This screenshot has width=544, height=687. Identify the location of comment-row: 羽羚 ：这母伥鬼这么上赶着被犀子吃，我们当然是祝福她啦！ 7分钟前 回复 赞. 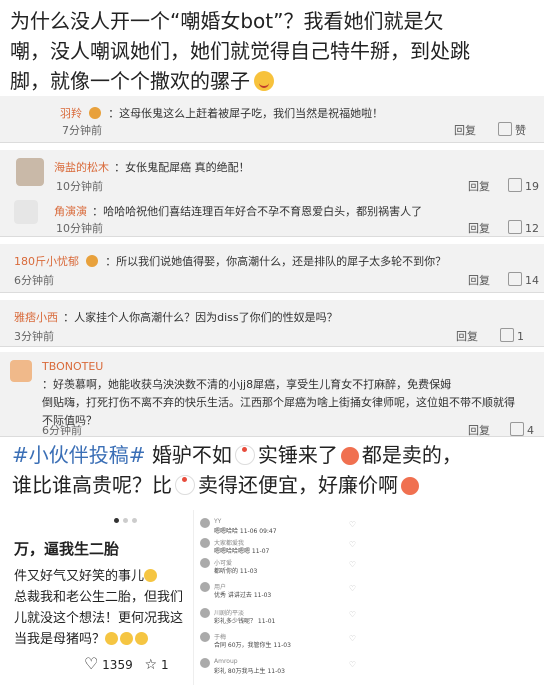
(272, 119).